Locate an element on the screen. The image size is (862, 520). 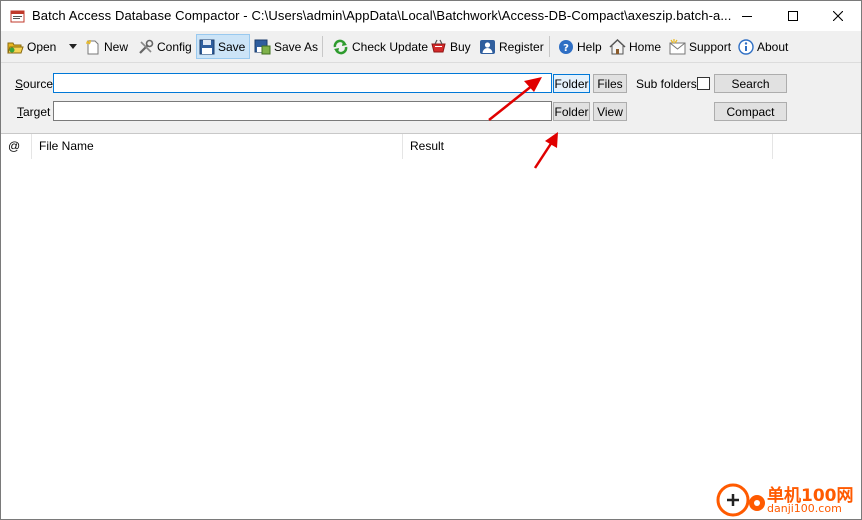
source-files-button: Files is located at coordinates (610, 83).